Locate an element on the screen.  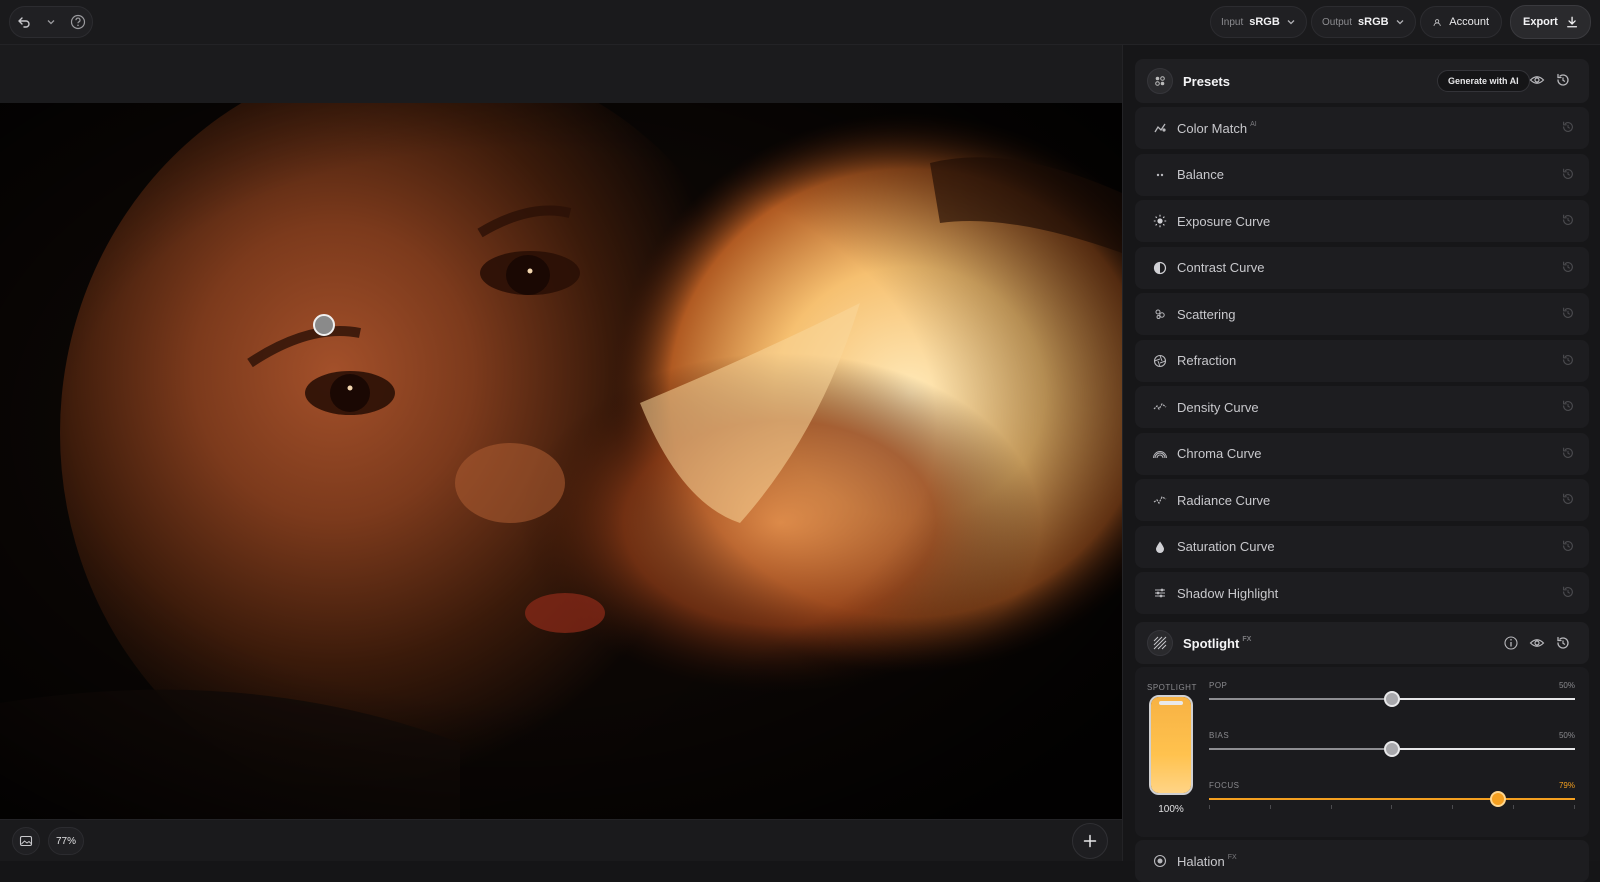
slider-pop: POP 50% is located at coordinates (1392, 696).